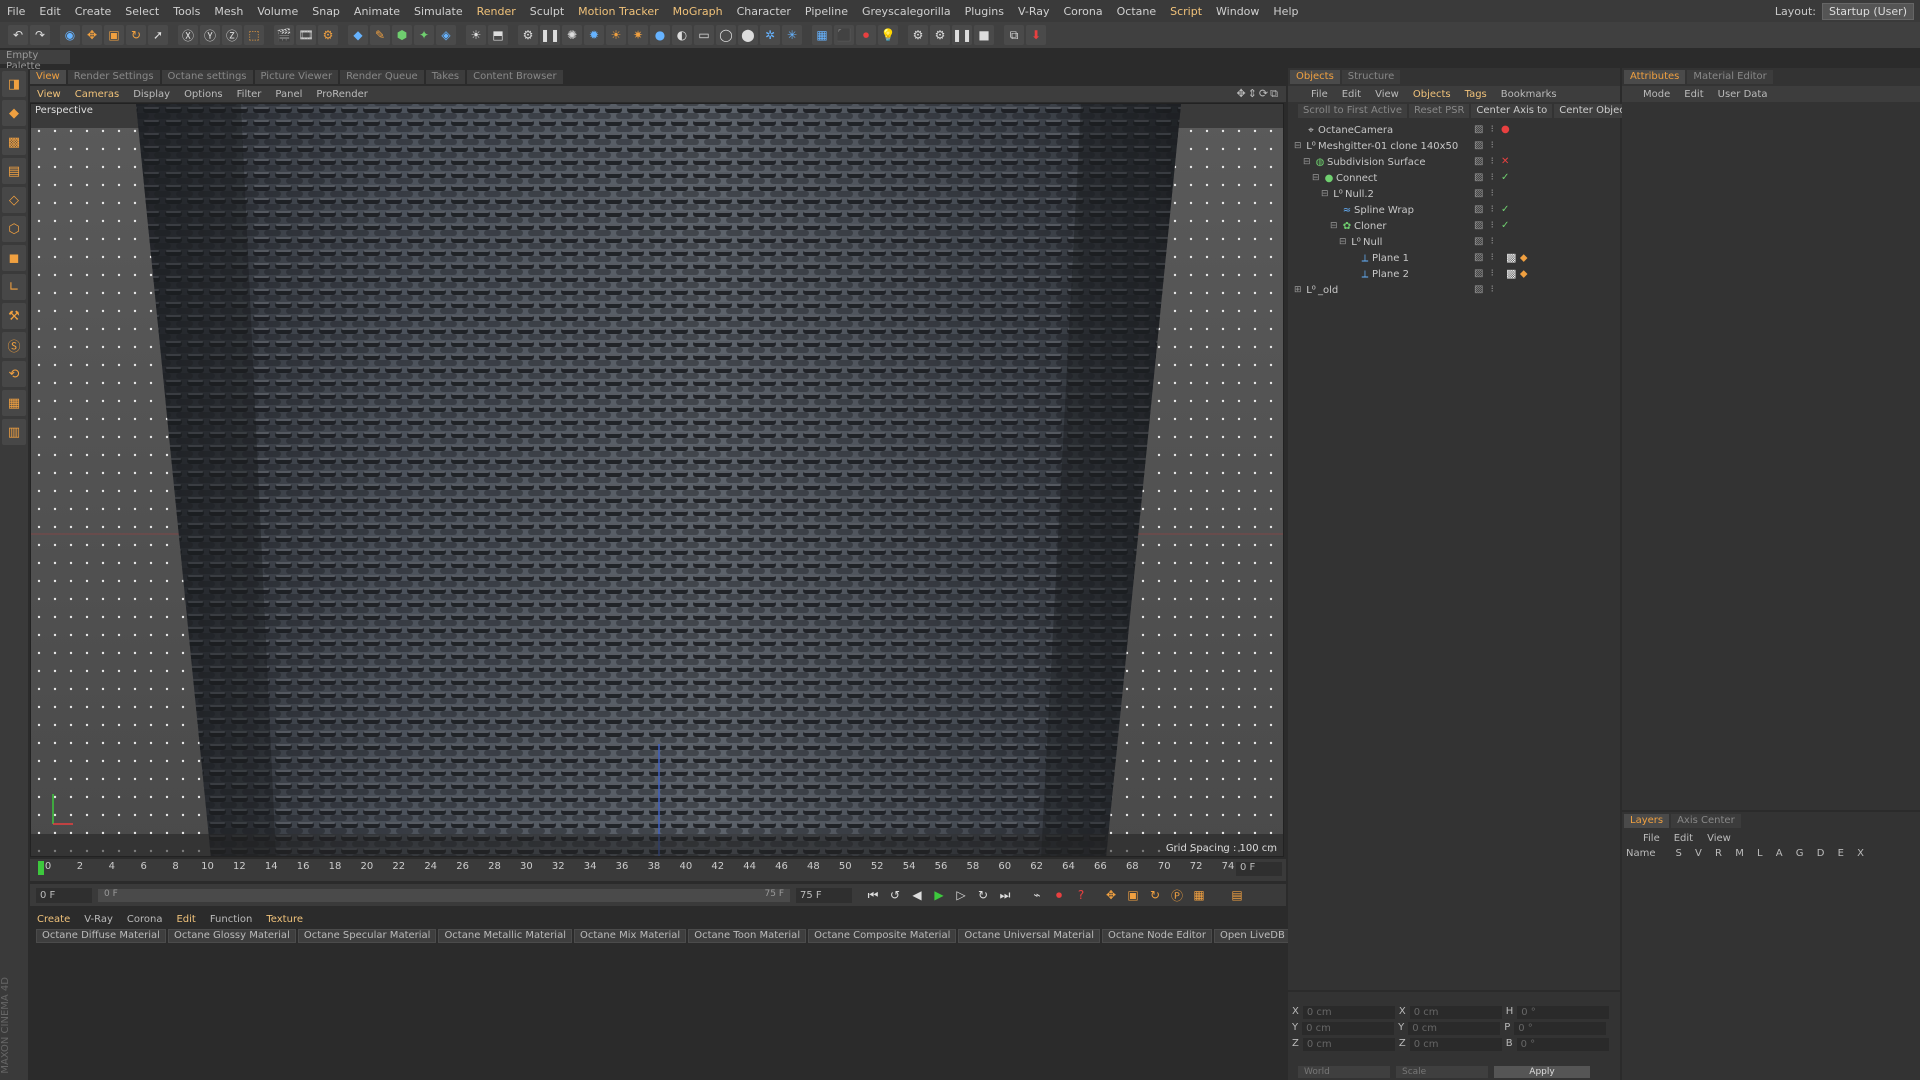 The width and height of the screenshot is (1920, 1080). I want to click on key-rotation-icon: ↻, so click(1155, 895).